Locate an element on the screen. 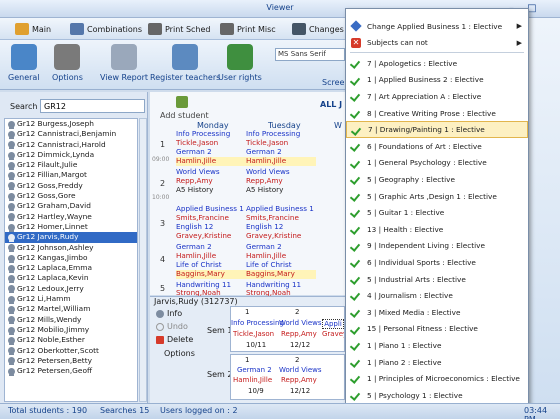  student-list-item: Gr12 Burgess,Joseph is located at coordinates (71, 124).